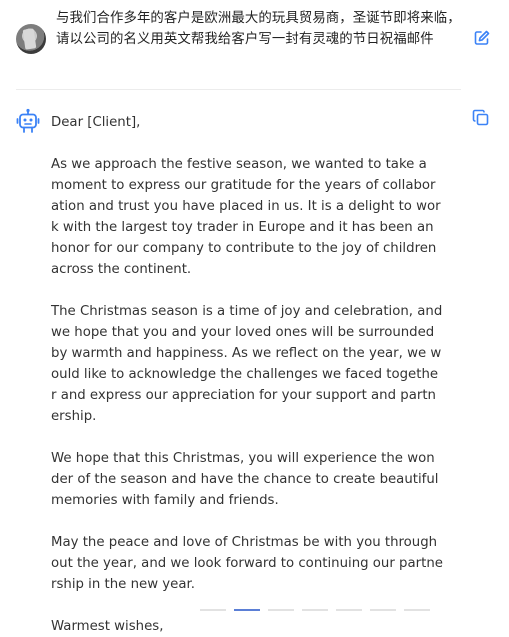 This screenshot has height=637, width=509. I want to click on bottom-toolbar-strip, so click(350, 603).